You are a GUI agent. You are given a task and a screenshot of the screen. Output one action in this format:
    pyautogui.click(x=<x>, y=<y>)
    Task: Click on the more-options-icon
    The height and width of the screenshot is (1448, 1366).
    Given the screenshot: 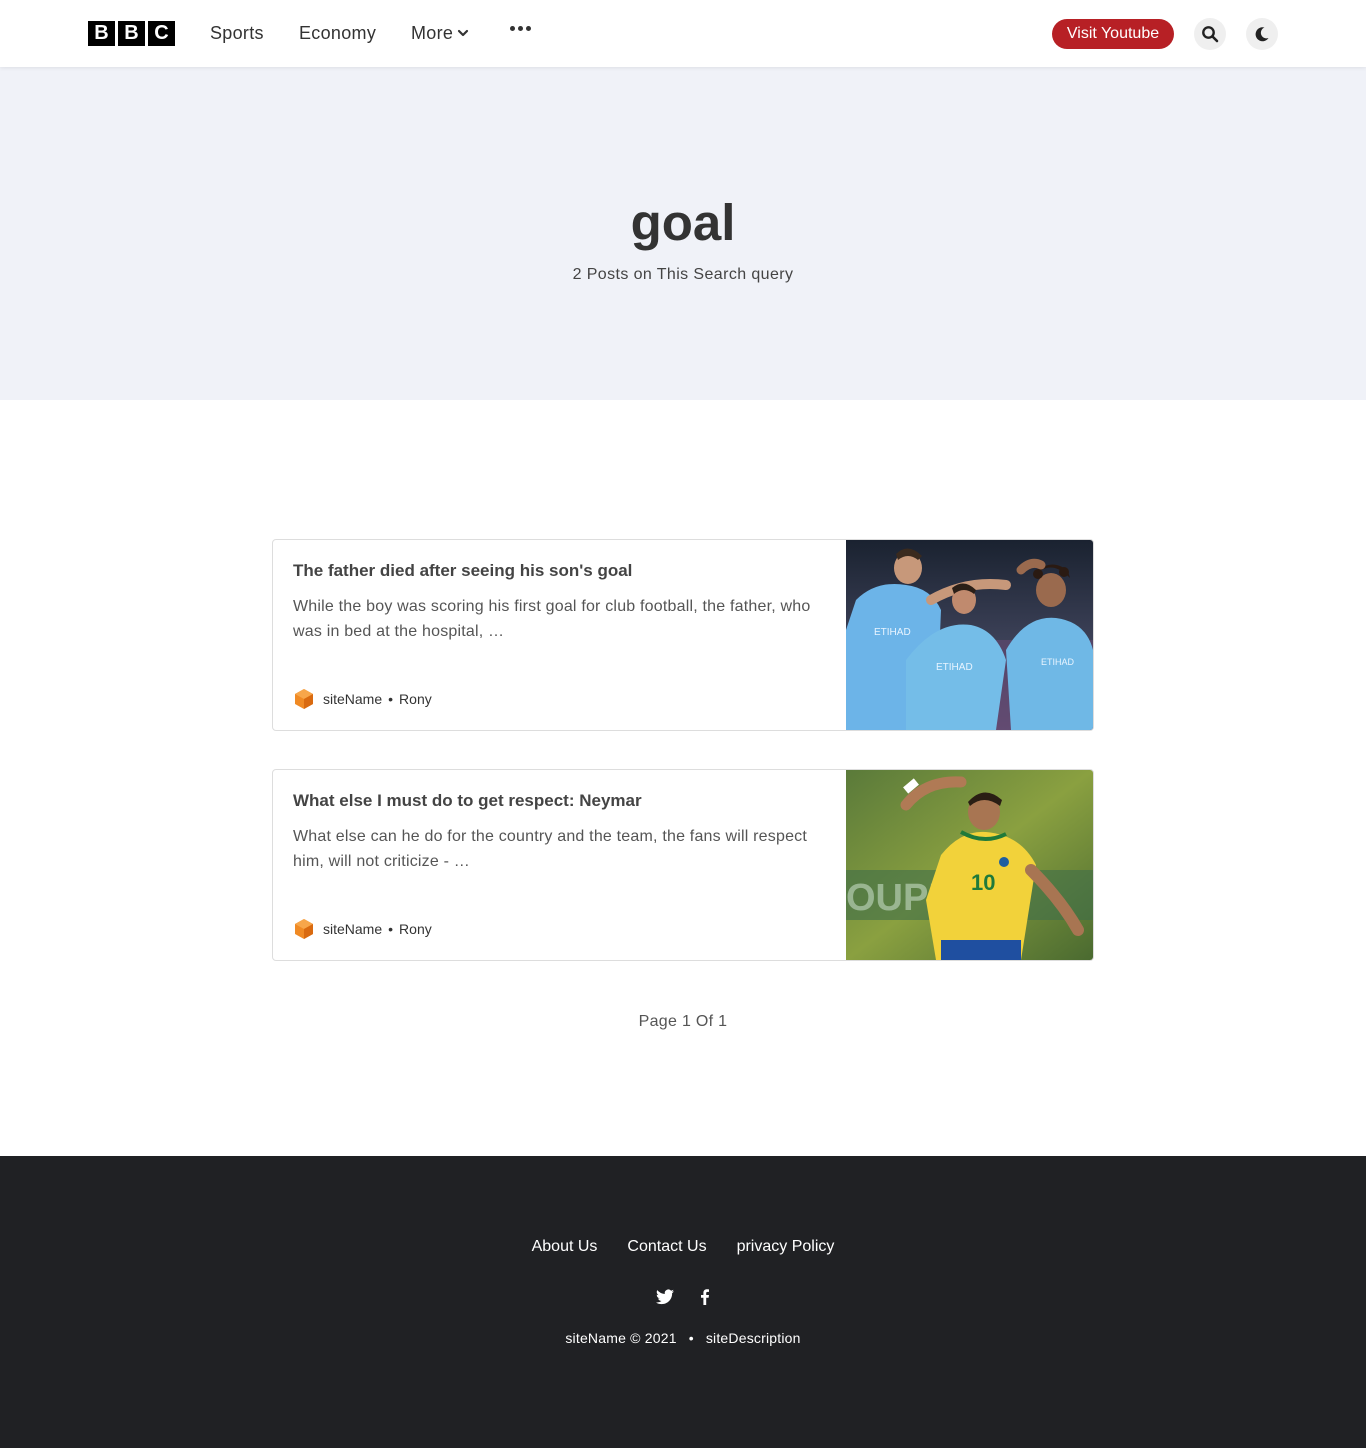 What is the action you would take?
    pyautogui.click(x=520, y=28)
    